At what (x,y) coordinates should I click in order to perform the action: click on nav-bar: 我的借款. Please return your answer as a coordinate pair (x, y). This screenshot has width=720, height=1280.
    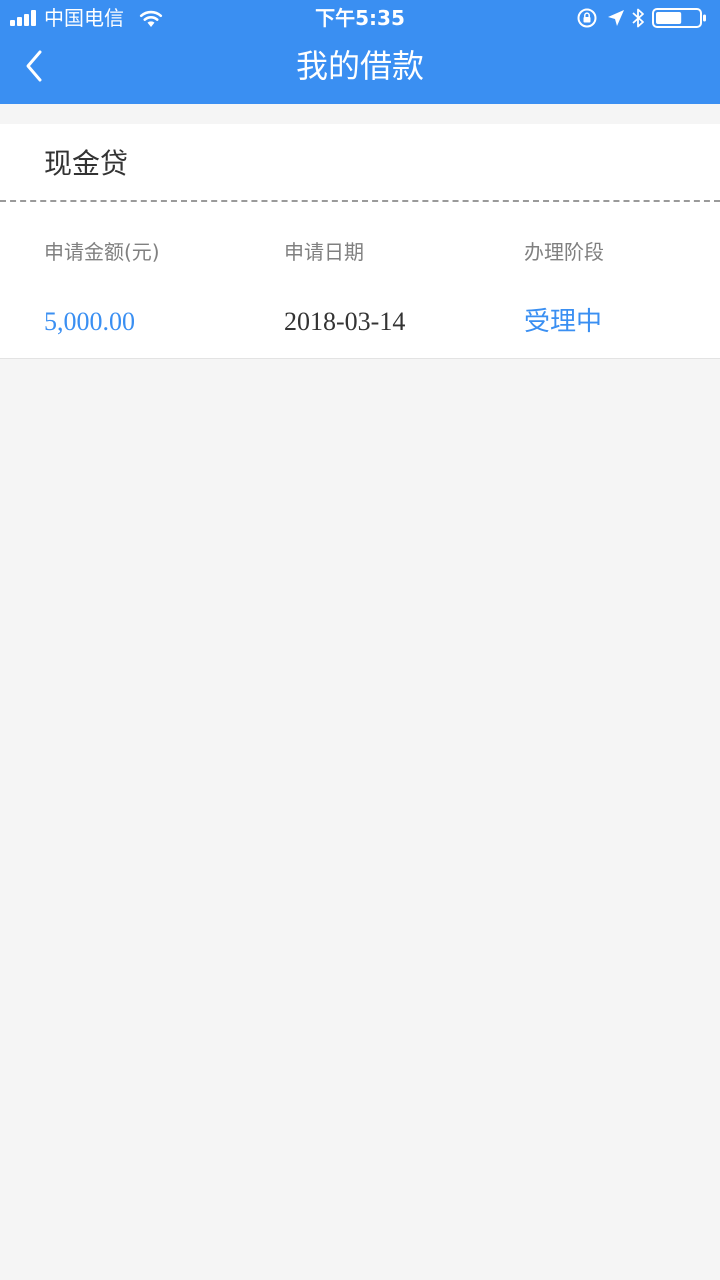
    Looking at the image, I should click on (360, 70).